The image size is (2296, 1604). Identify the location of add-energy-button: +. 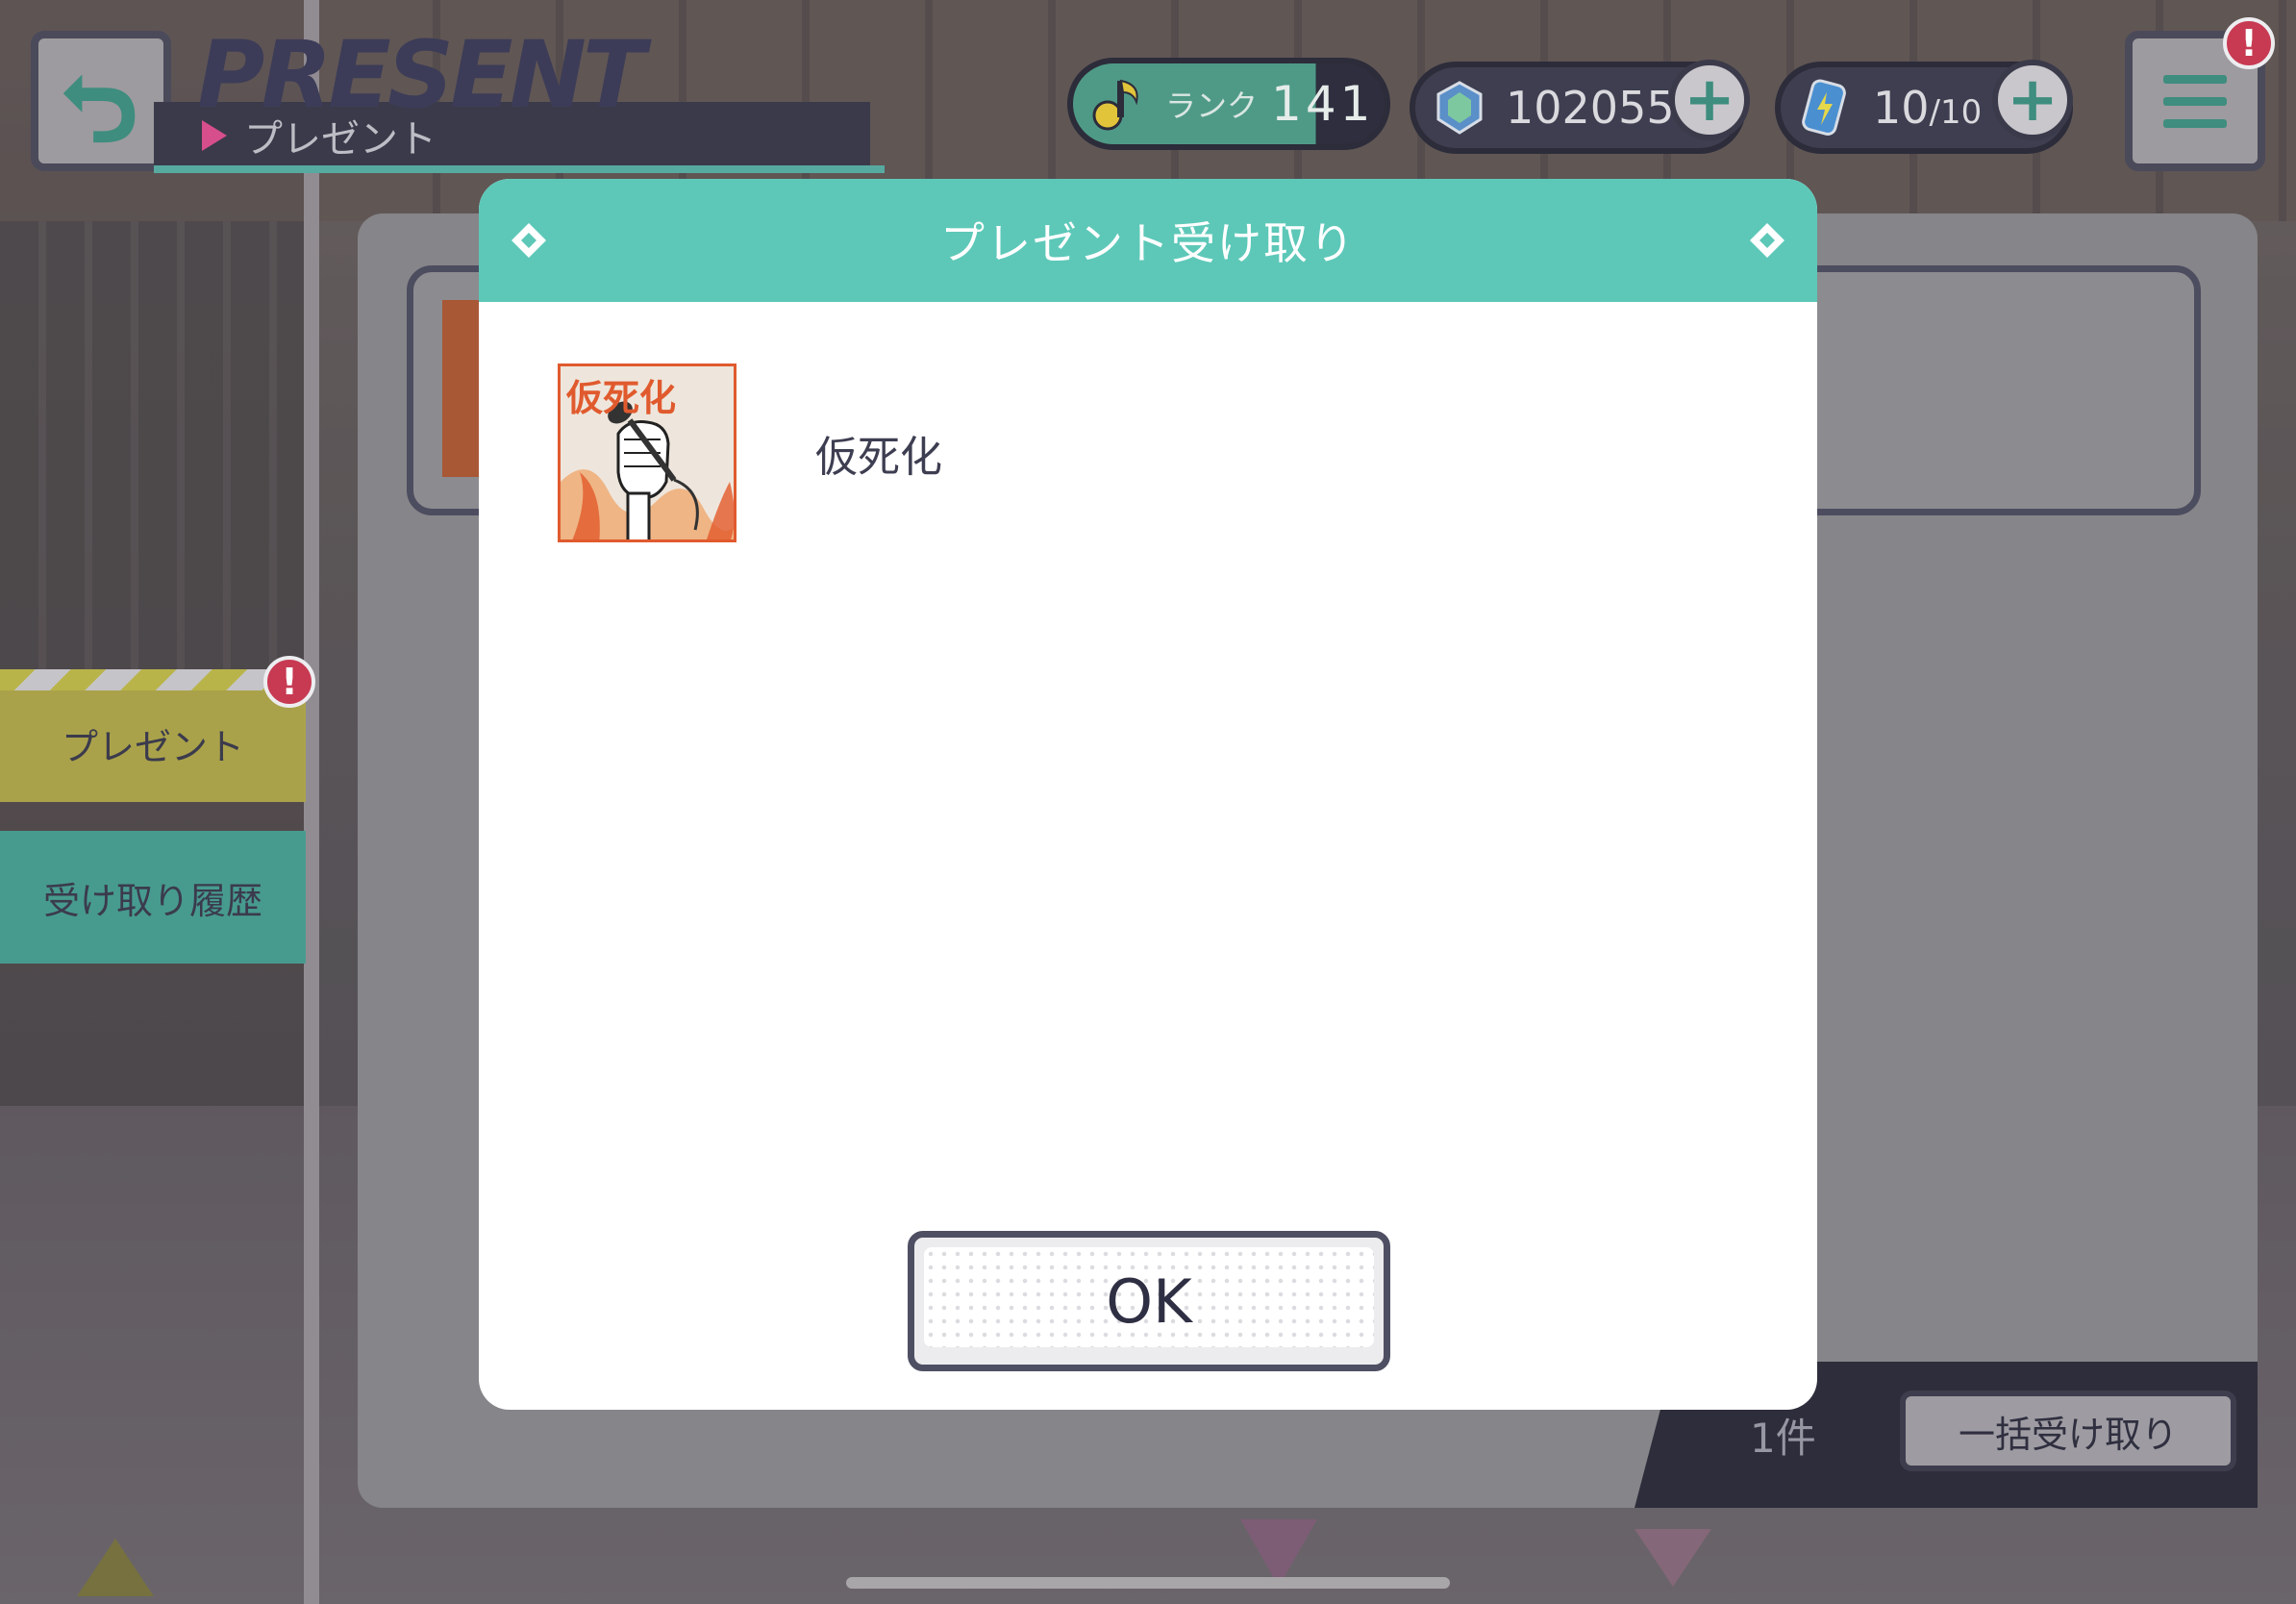
(2032, 100).